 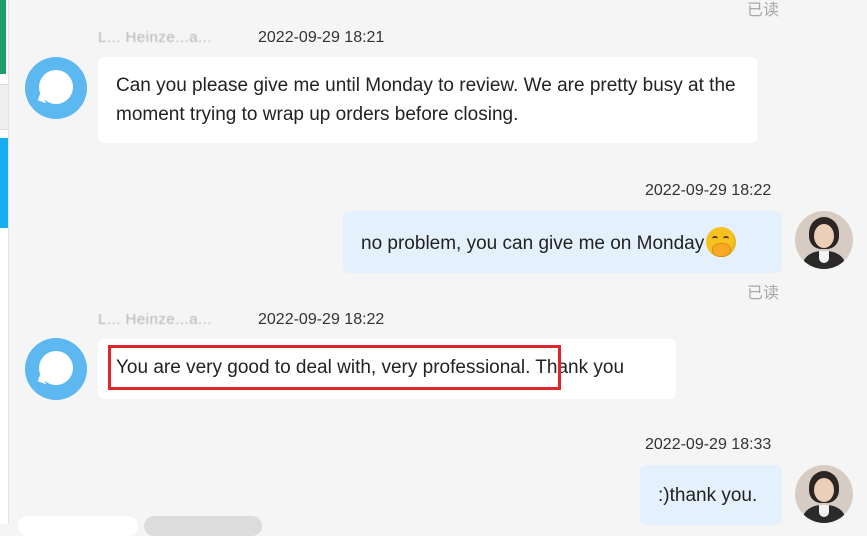 I want to click on message-bubble-outgoing: :)thank you., so click(x=711, y=495).